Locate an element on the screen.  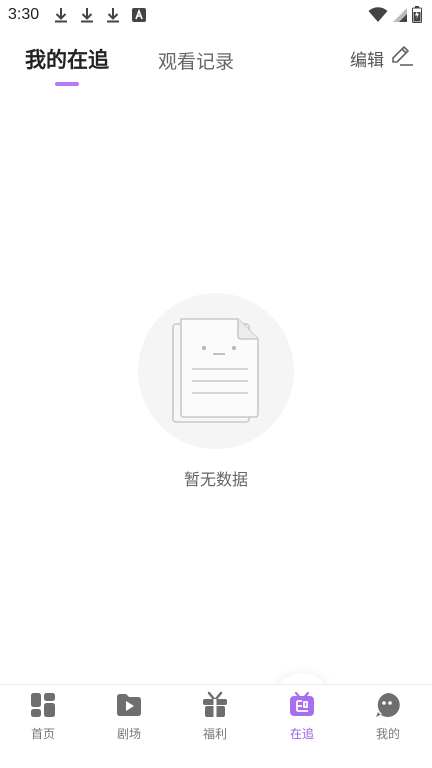
bottom-nav: 首页 剧场 福利 在追 我的 is located at coordinates (216, 726).